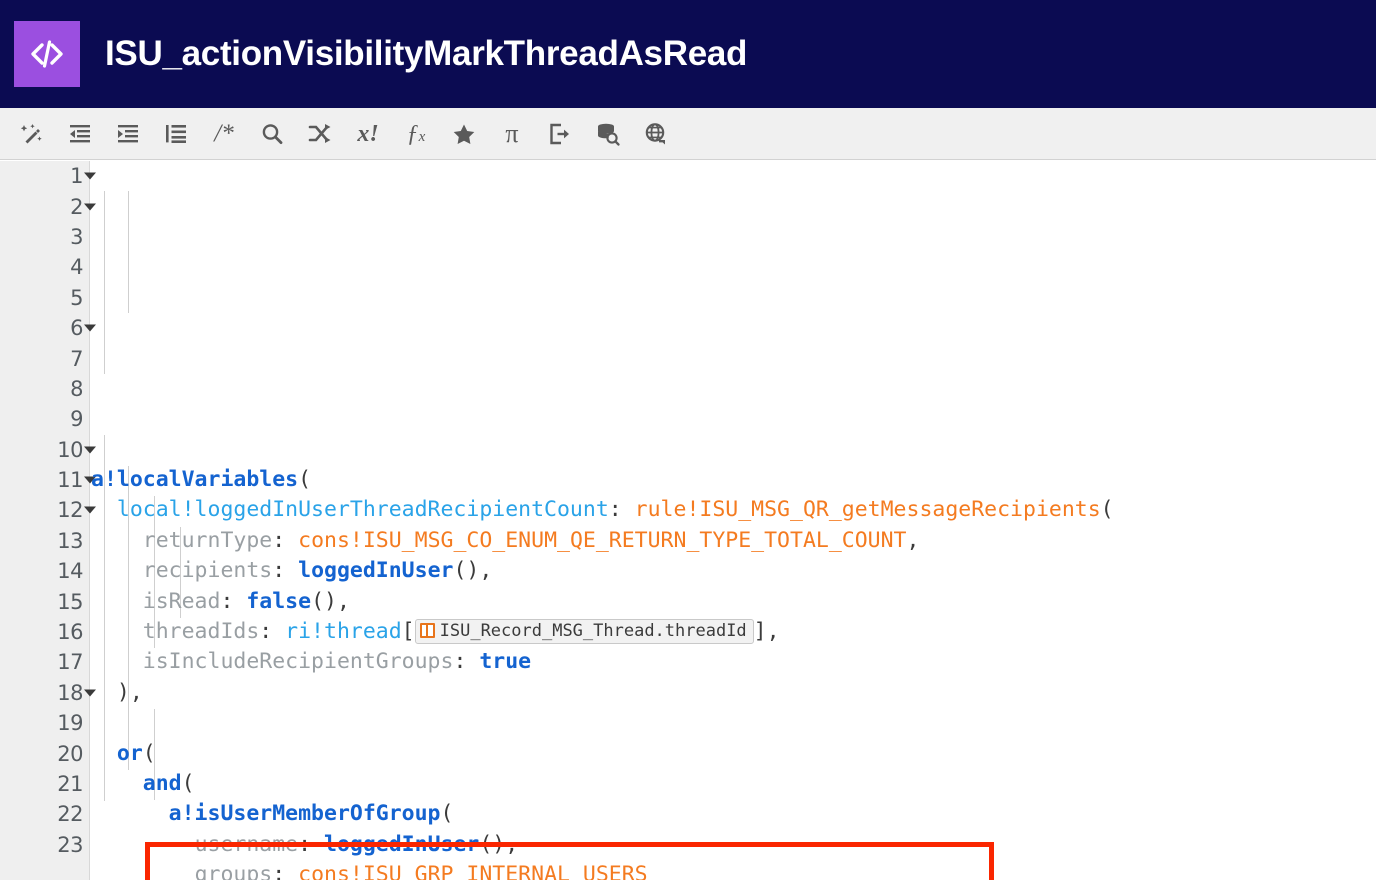 Image resolution: width=1376 pixels, height=880 pixels. What do you see at coordinates (733, 693) in the screenshot?
I see `code-line-8: ),` at bounding box center [733, 693].